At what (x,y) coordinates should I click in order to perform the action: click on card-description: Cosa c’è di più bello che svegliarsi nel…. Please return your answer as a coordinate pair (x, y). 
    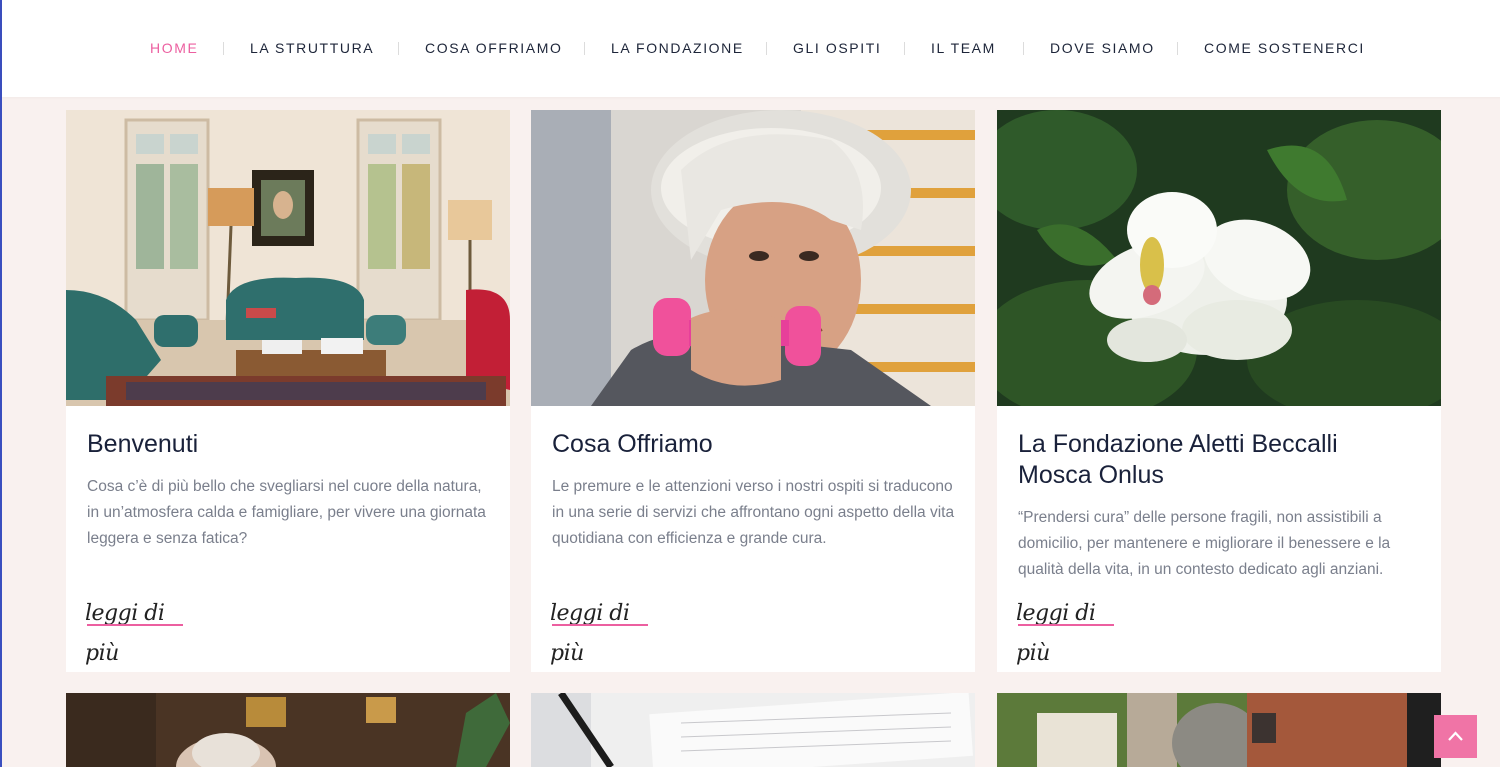
    Looking at the image, I should click on (286, 512).